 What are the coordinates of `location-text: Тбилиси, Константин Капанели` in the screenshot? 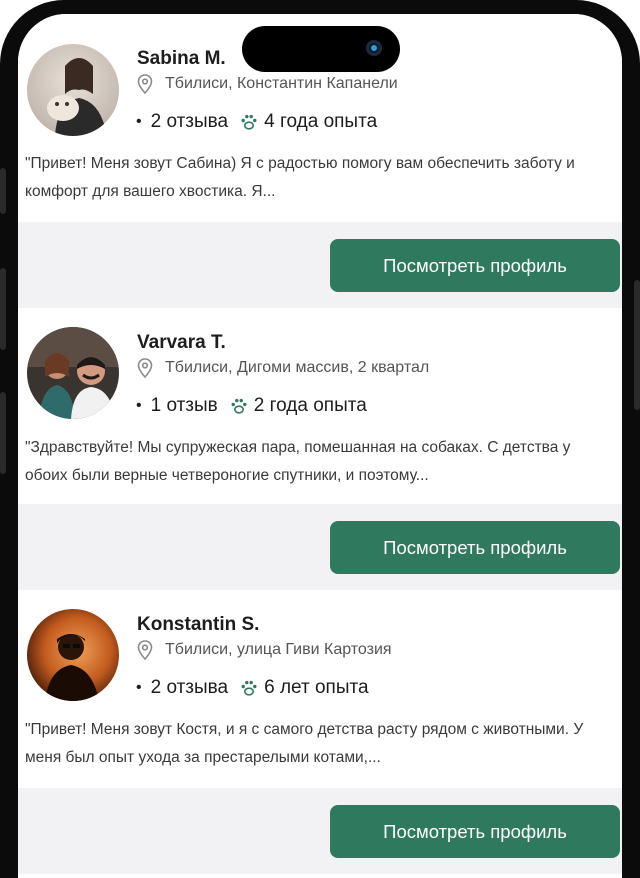 It's located at (281, 83).